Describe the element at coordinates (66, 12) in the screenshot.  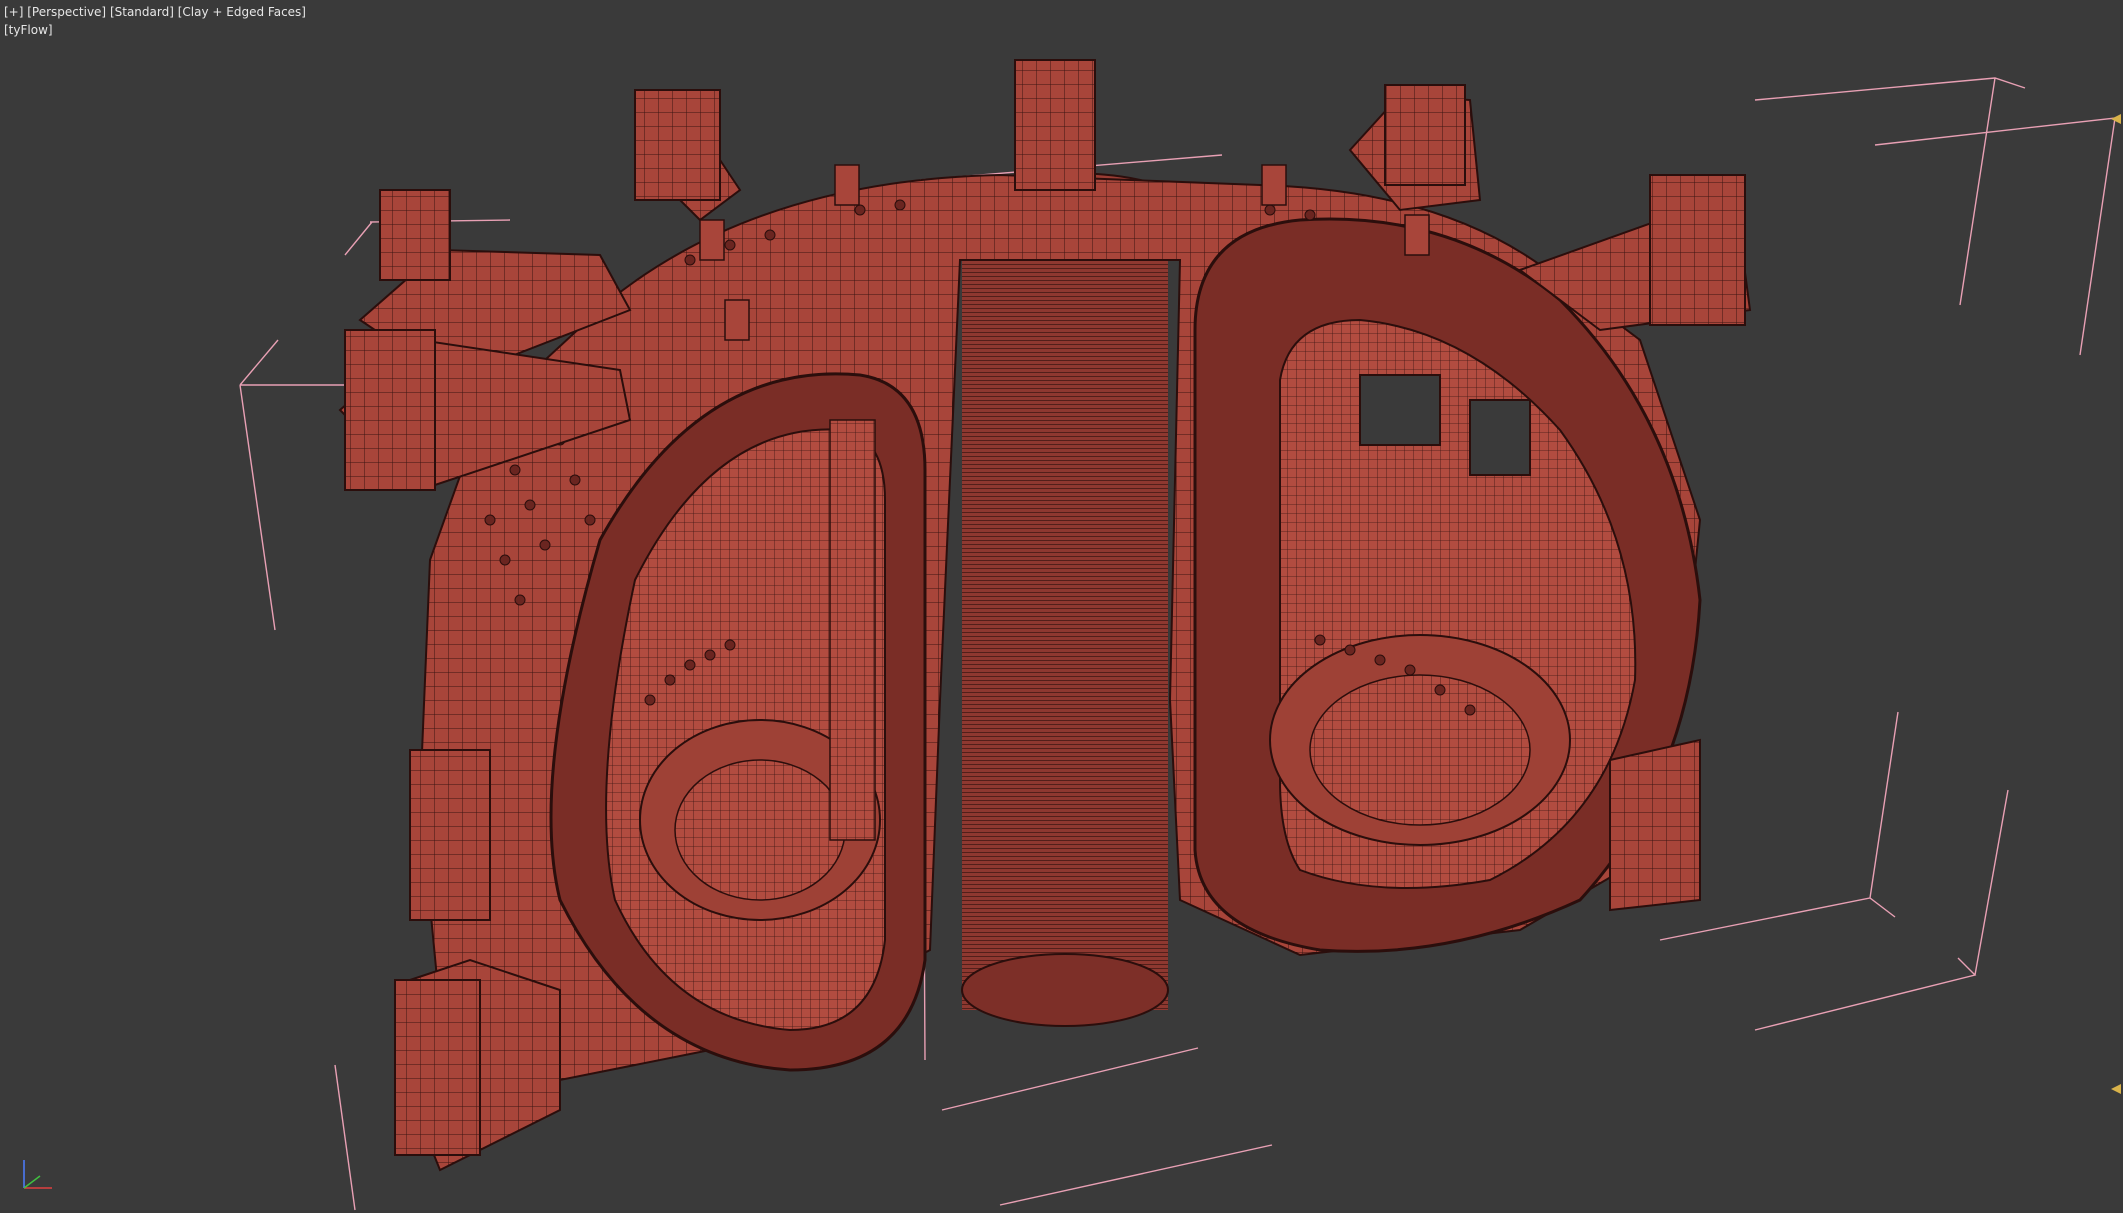
I see `view-point-label: [Perspective]` at that location.